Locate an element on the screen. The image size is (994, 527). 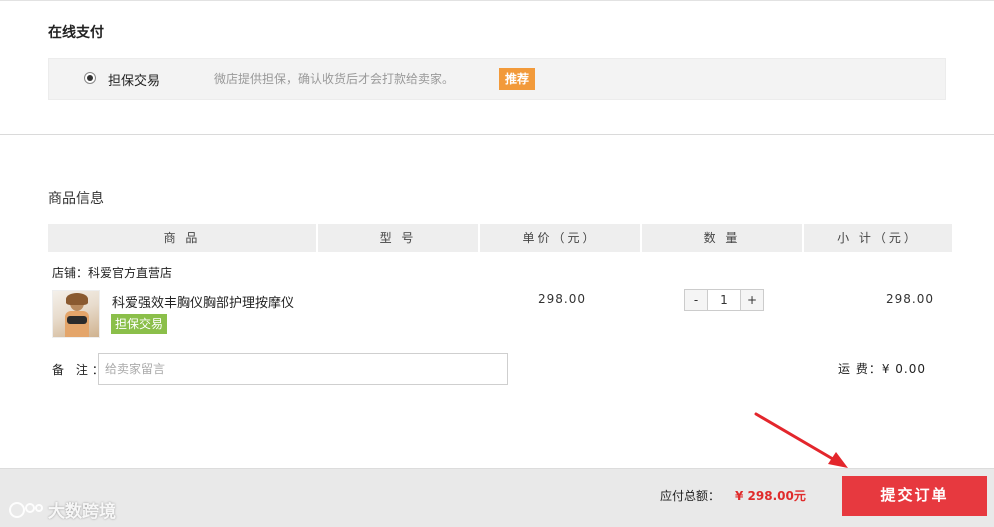
column-header-quantity: 数 量 is located at coordinates (723, 238).